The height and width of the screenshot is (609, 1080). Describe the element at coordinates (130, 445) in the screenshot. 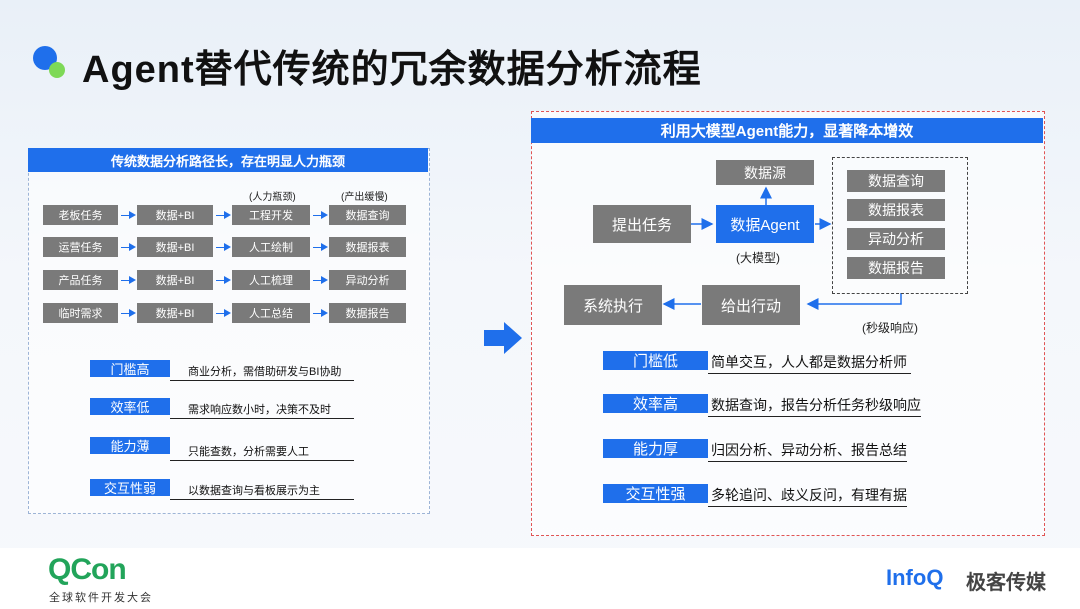

I see `issue-badge: 能力薄` at that location.